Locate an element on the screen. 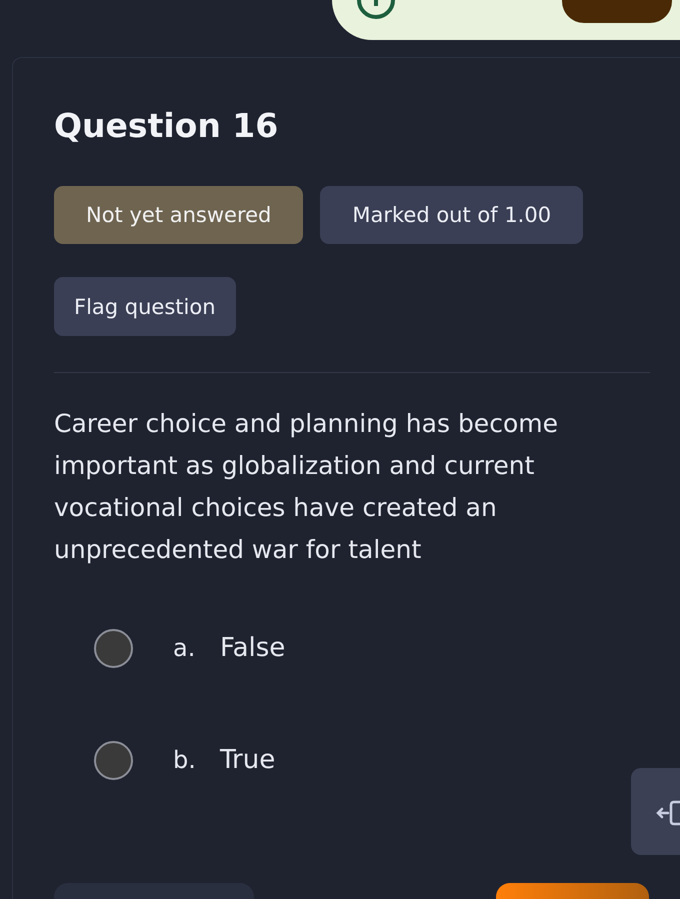  clock-icon is located at coordinates (376, 10).